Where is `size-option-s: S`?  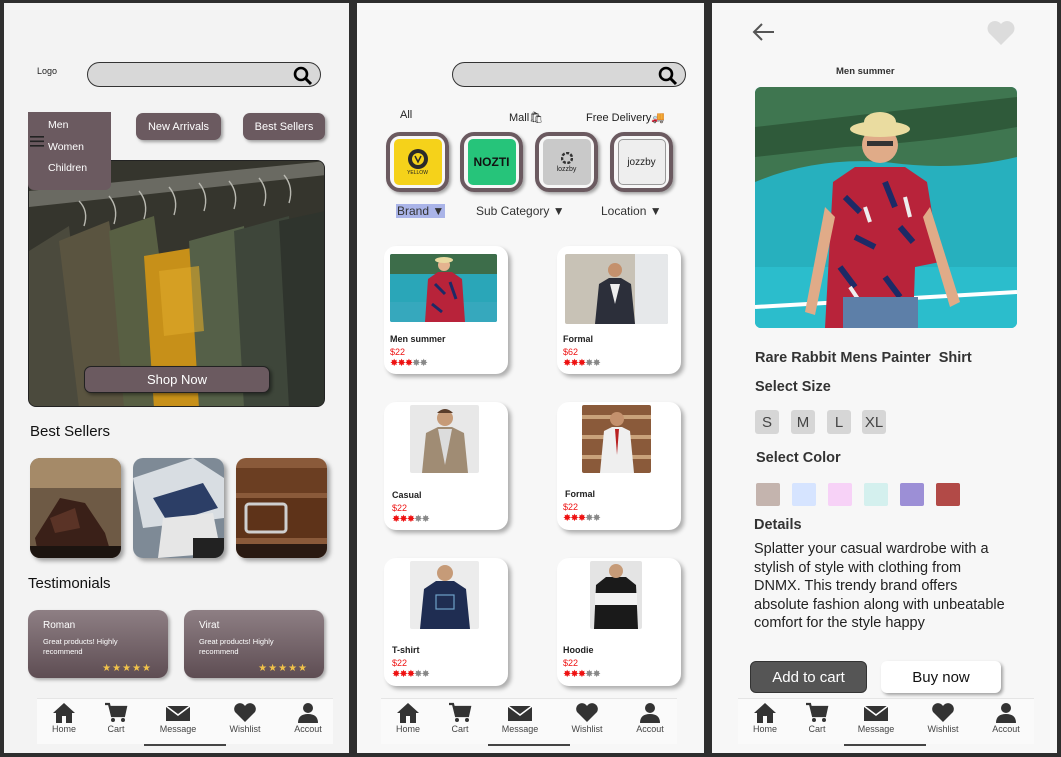 size-option-s: S is located at coordinates (767, 422).